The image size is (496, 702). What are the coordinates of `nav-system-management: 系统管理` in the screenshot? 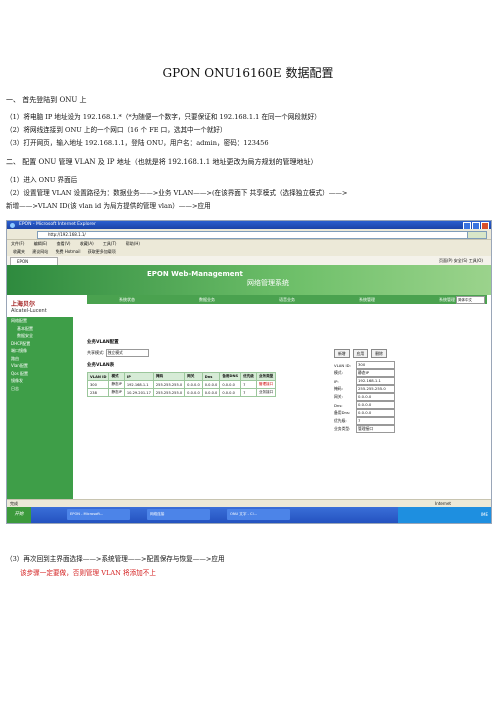 It's located at (367, 300).